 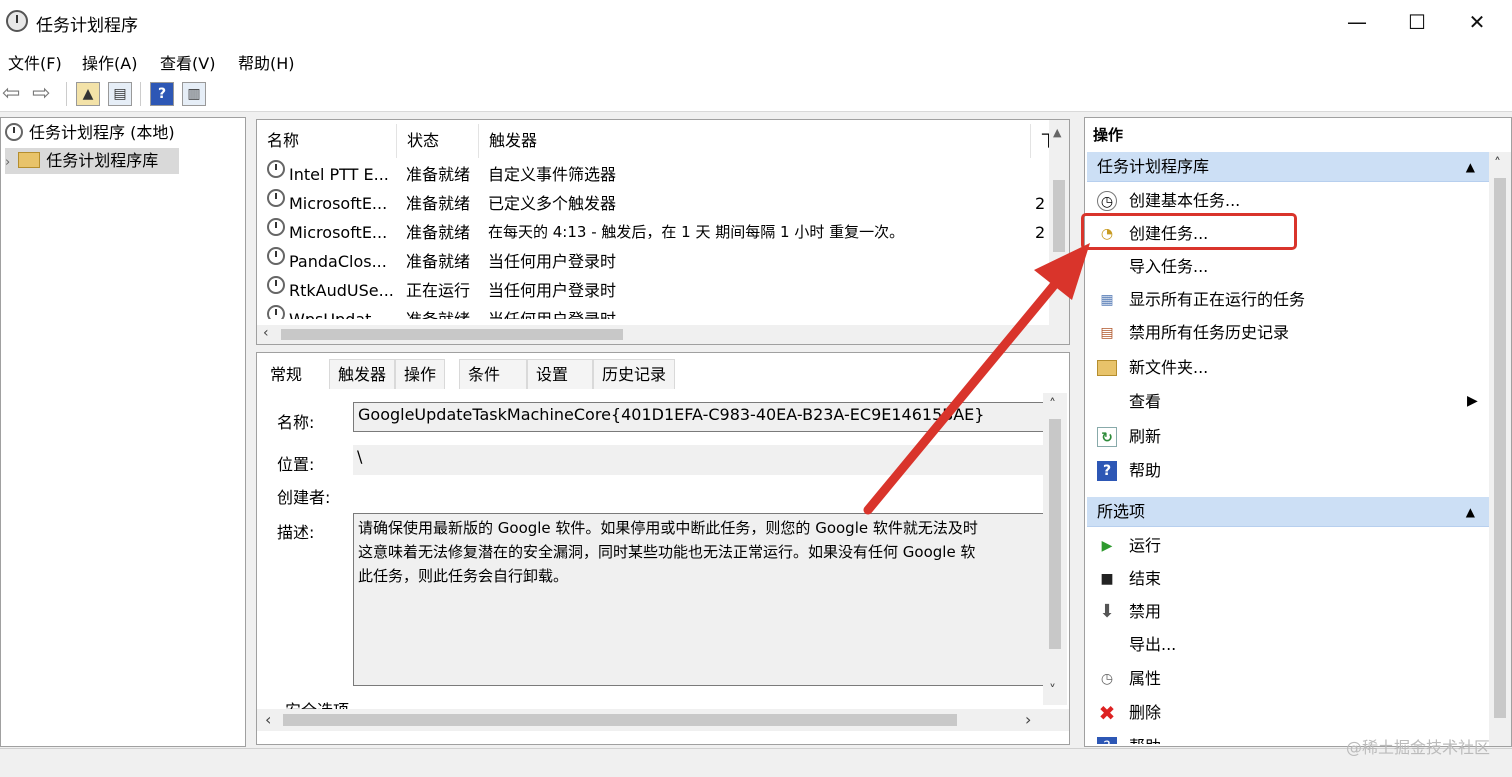 I want to click on annotation-arrow, so click(x=976, y=379).